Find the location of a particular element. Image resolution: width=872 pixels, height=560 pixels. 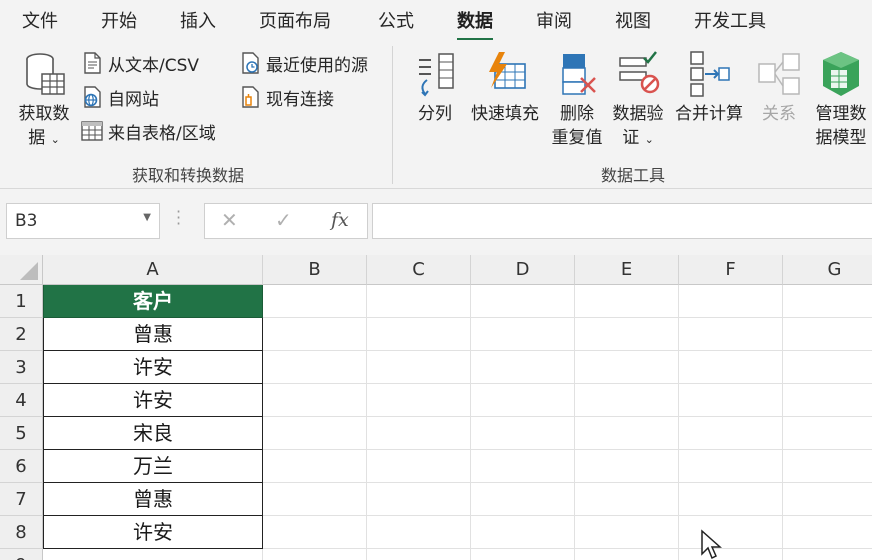

relationships-button: 关系 is located at coordinates (779, 88).